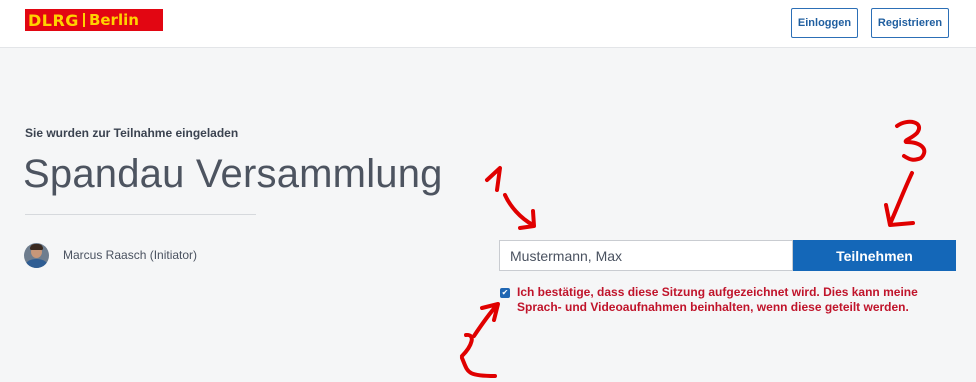 The image size is (976, 382). What do you see at coordinates (140, 214) in the screenshot?
I see `title-divider` at bounding box center [140, 214].